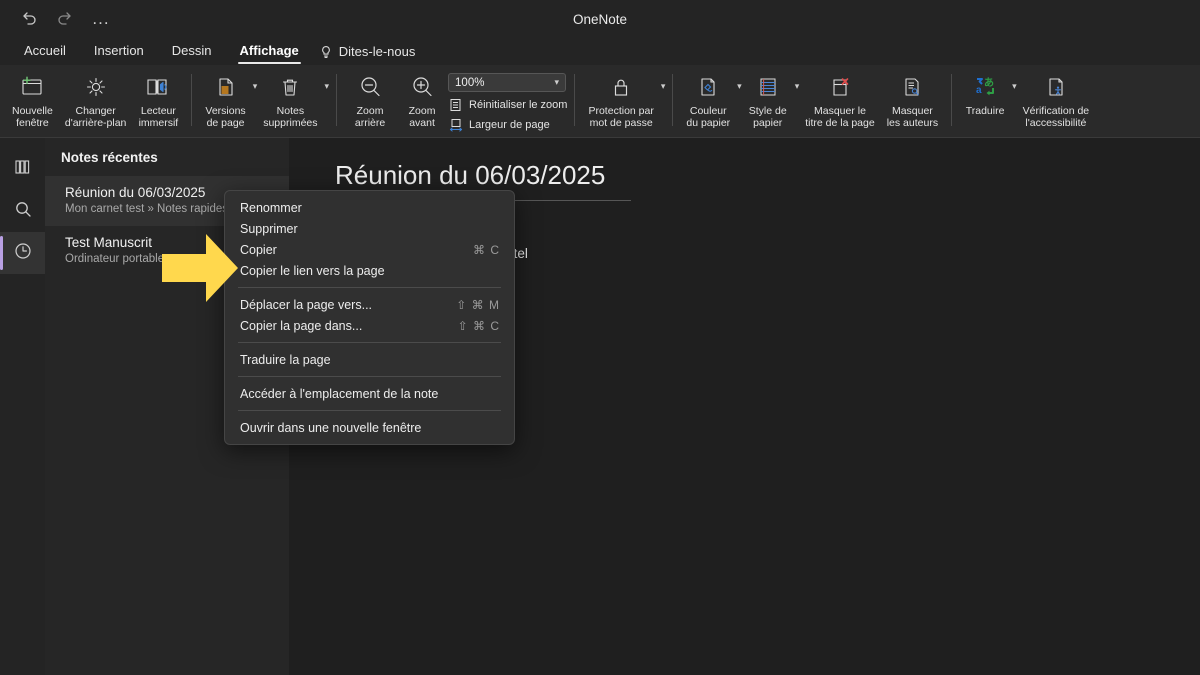 The height and width of the screenshot is (675, 1200). What do you see at coordinates (158, 87) in the screenshot?
I see `immersive-reader-icon` at bounding box center [158, 87].